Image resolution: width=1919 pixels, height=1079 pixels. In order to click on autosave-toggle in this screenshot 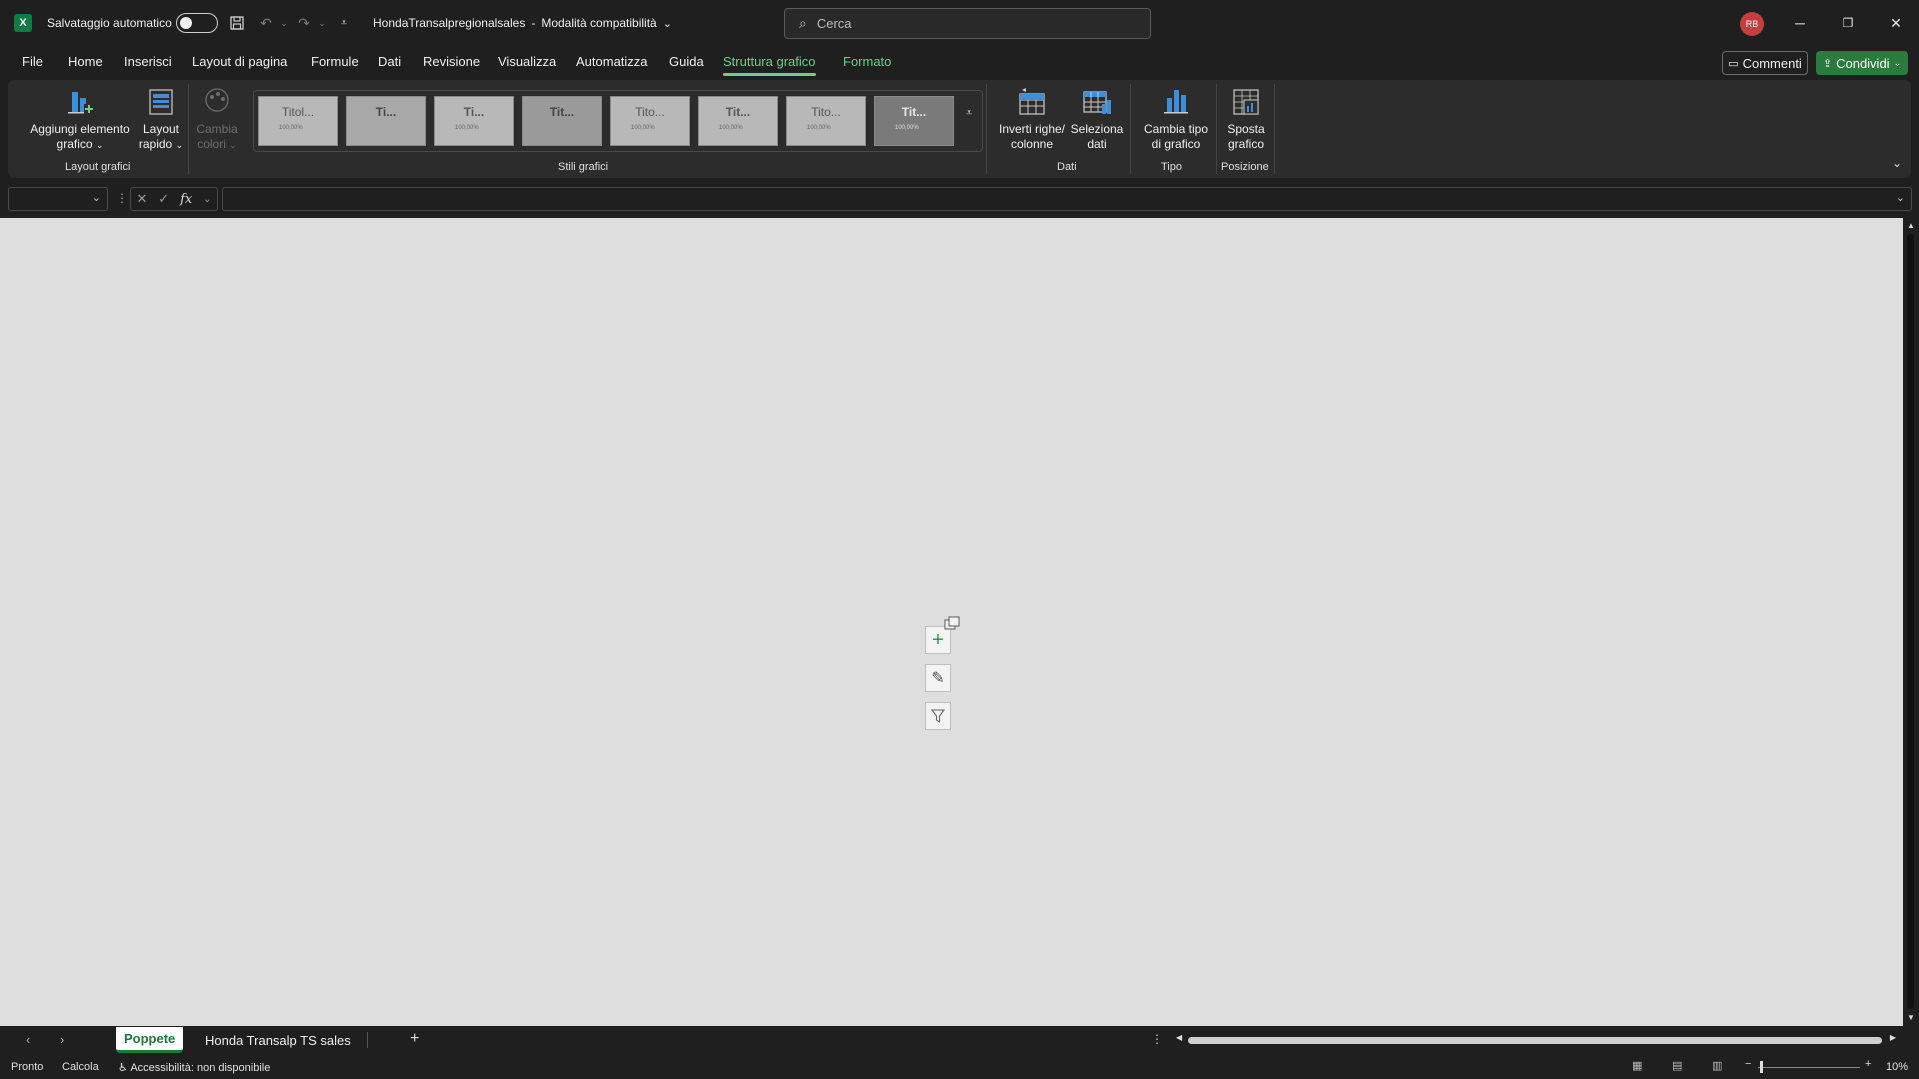, I will do `click(197, 23)`.